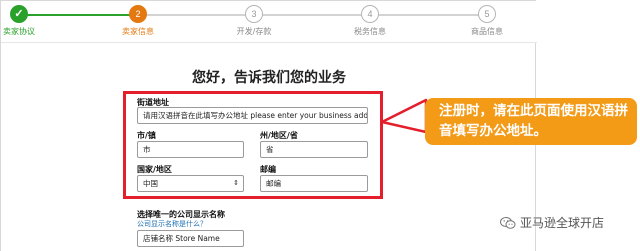 Image resolution: width=640 pixels, height=251 pixels. What do you see at coordinates (172, 224) in the screenshot?
I see `store-name-help-link: 公司显示名称是什么？` at bounding box center [172, 224].